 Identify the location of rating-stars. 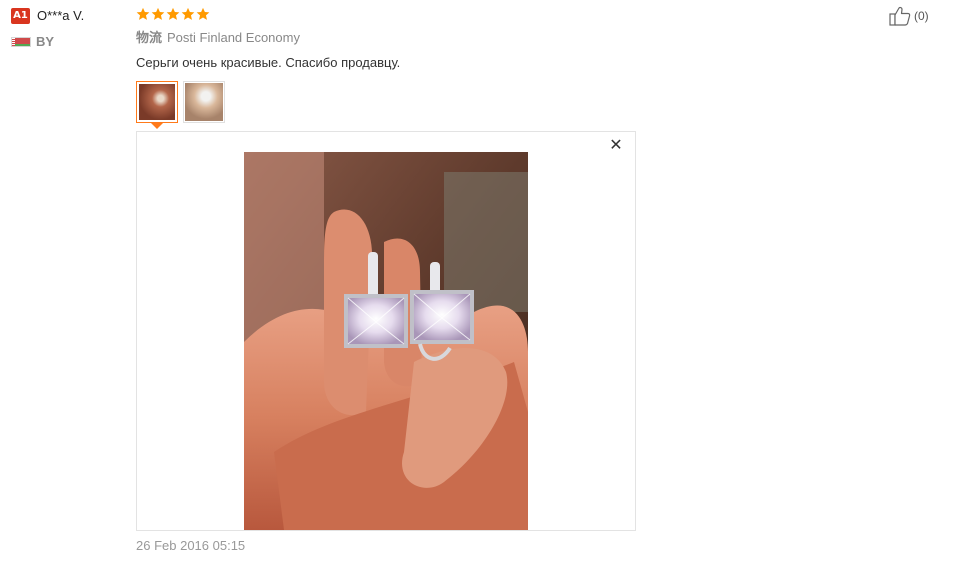
(173, 14).